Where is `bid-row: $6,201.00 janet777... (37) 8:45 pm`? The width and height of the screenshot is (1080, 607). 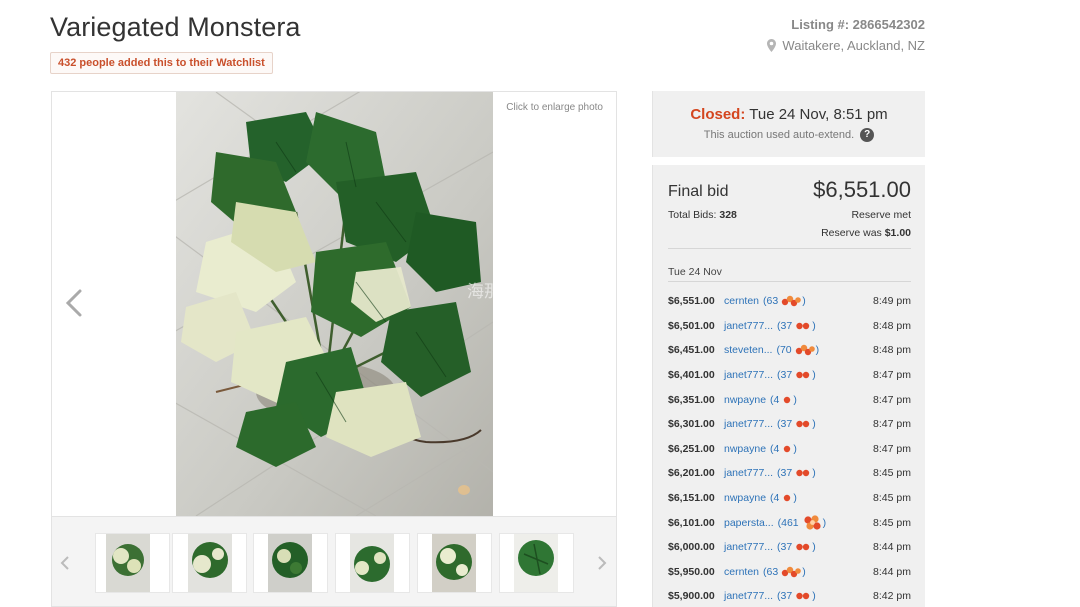
bid-row: $6,201.00 janet777... (37) 8:45 pm is located at coordinates (789, 473).